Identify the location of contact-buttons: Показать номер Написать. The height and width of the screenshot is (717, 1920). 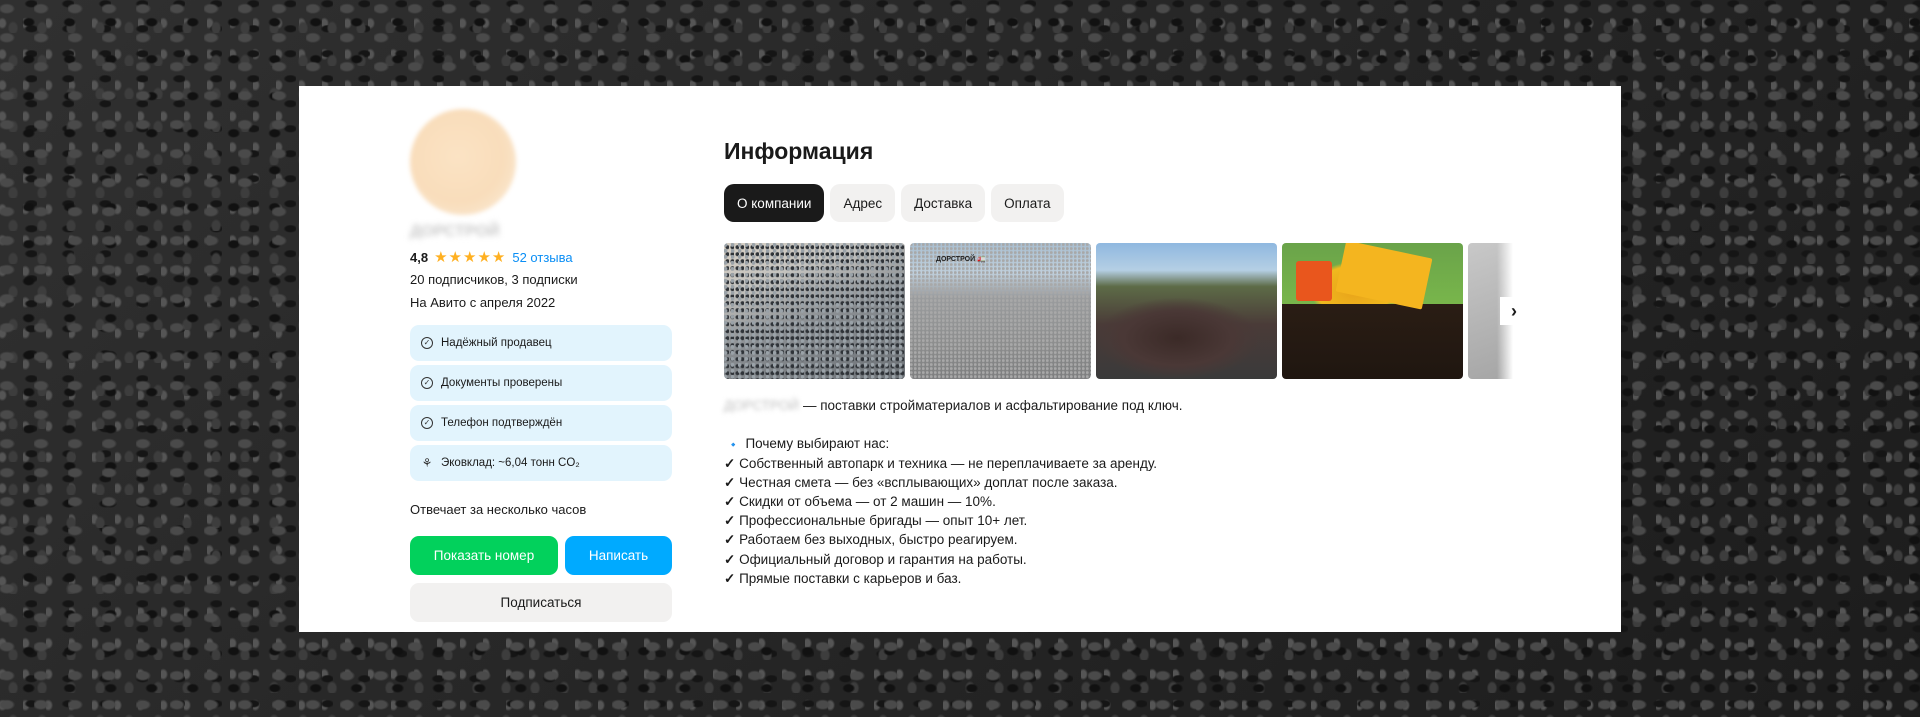
(541, 555).